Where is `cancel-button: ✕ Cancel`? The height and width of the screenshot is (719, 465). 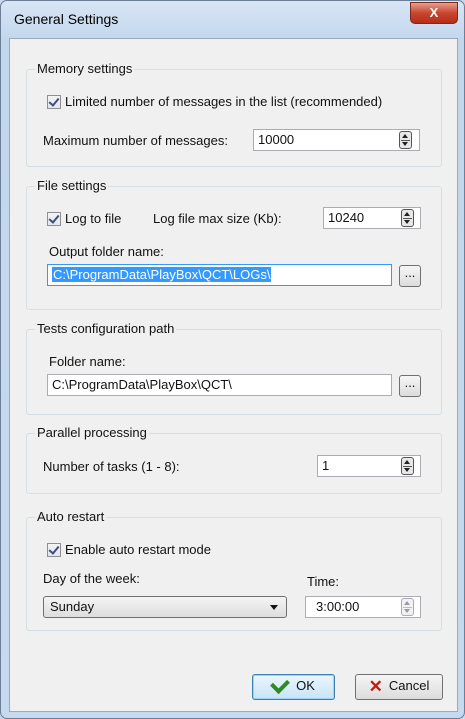 cancel-button: ✕ Cancel is located at coordinates (399, 687).